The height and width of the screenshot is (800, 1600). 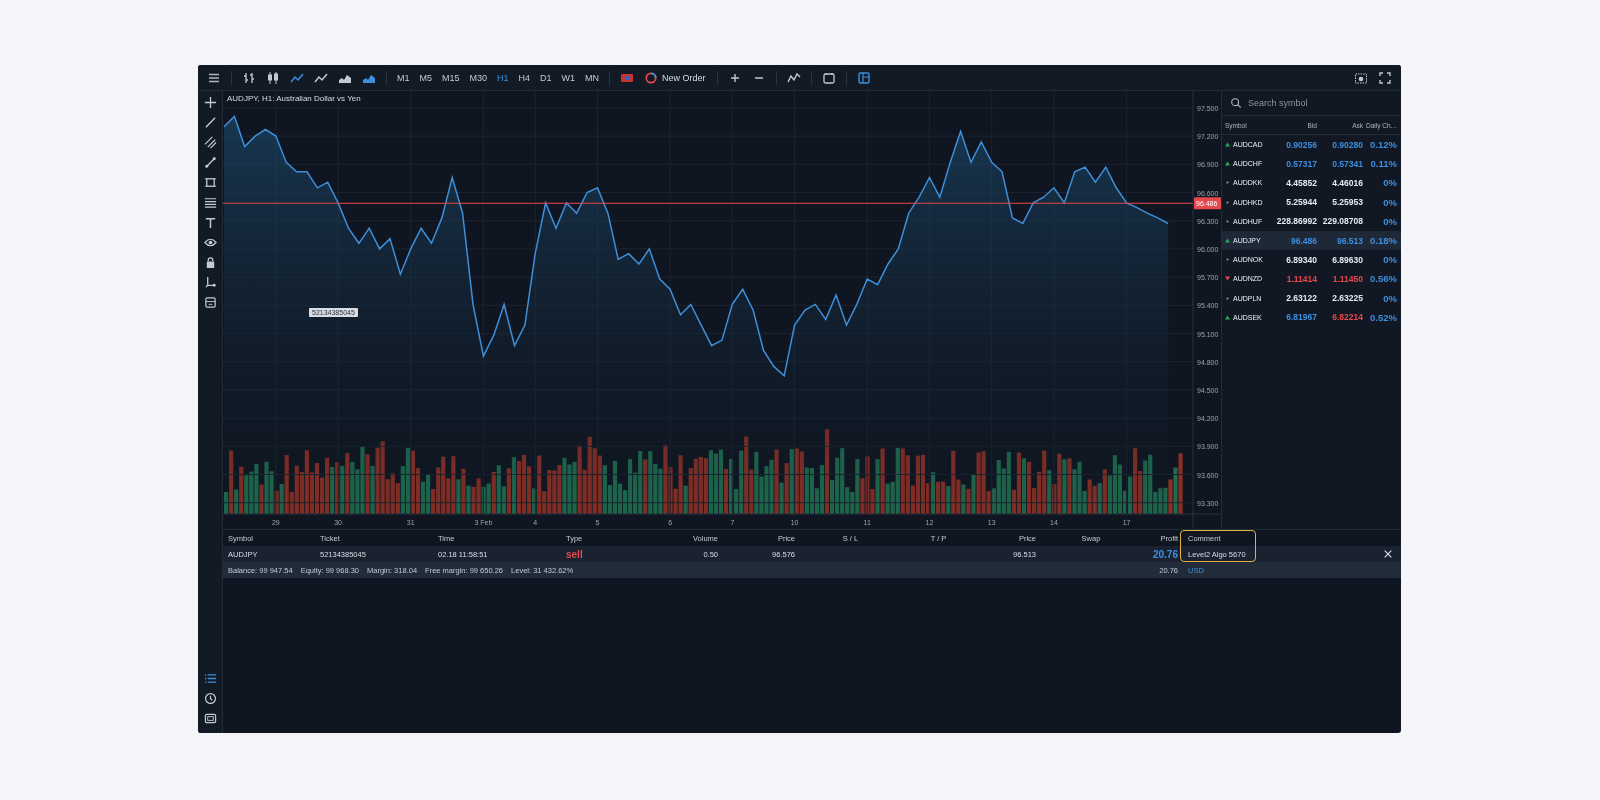 What do you see at coordinates (1301, 144) in the screenshot?
I see `bid-price: 0.90256` at bounding box center [1301, 144].